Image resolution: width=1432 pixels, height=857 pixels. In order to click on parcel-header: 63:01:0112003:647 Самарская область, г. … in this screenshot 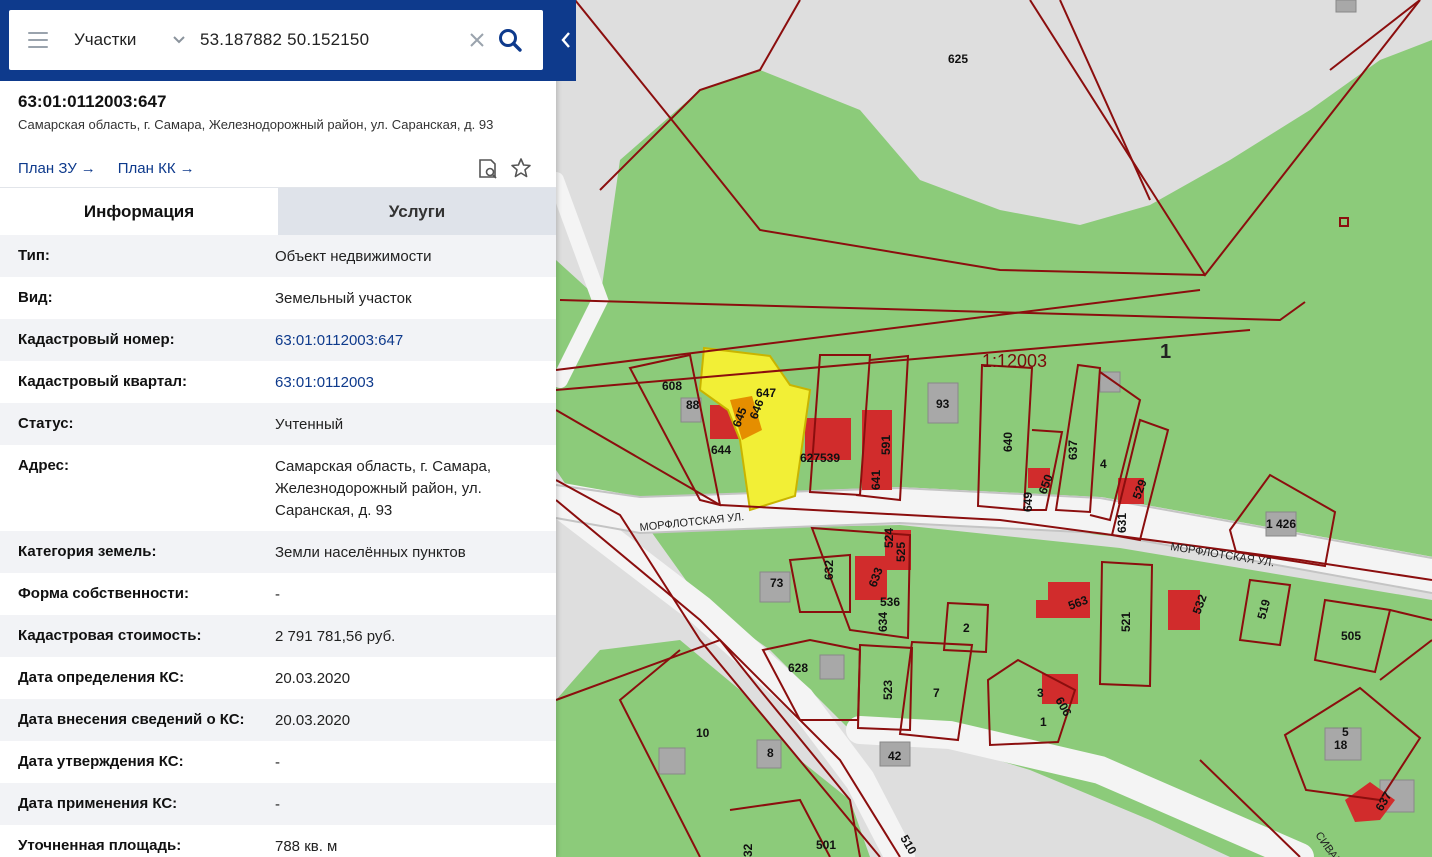, I will do `click(283, 112)`.